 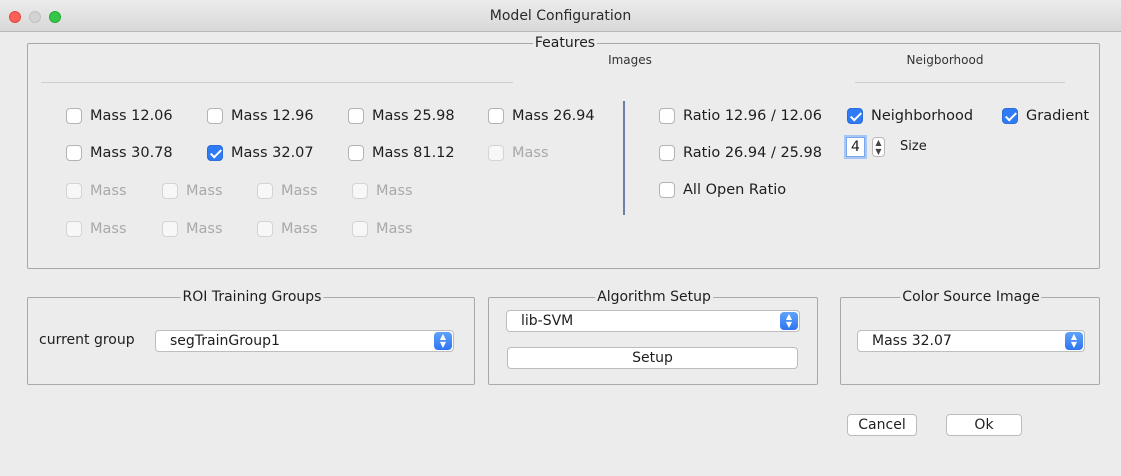 I want to click on mass-checkbox: Mass 12.06, so click(x=119, y=116).